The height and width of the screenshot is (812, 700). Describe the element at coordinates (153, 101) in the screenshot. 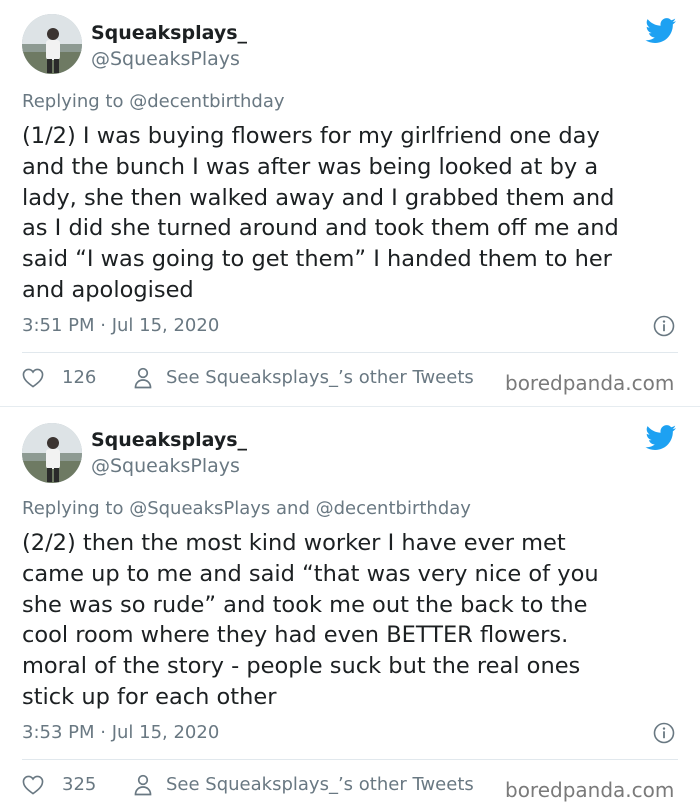

I see `replying-to: Replying to @decentbirthday` at that location.